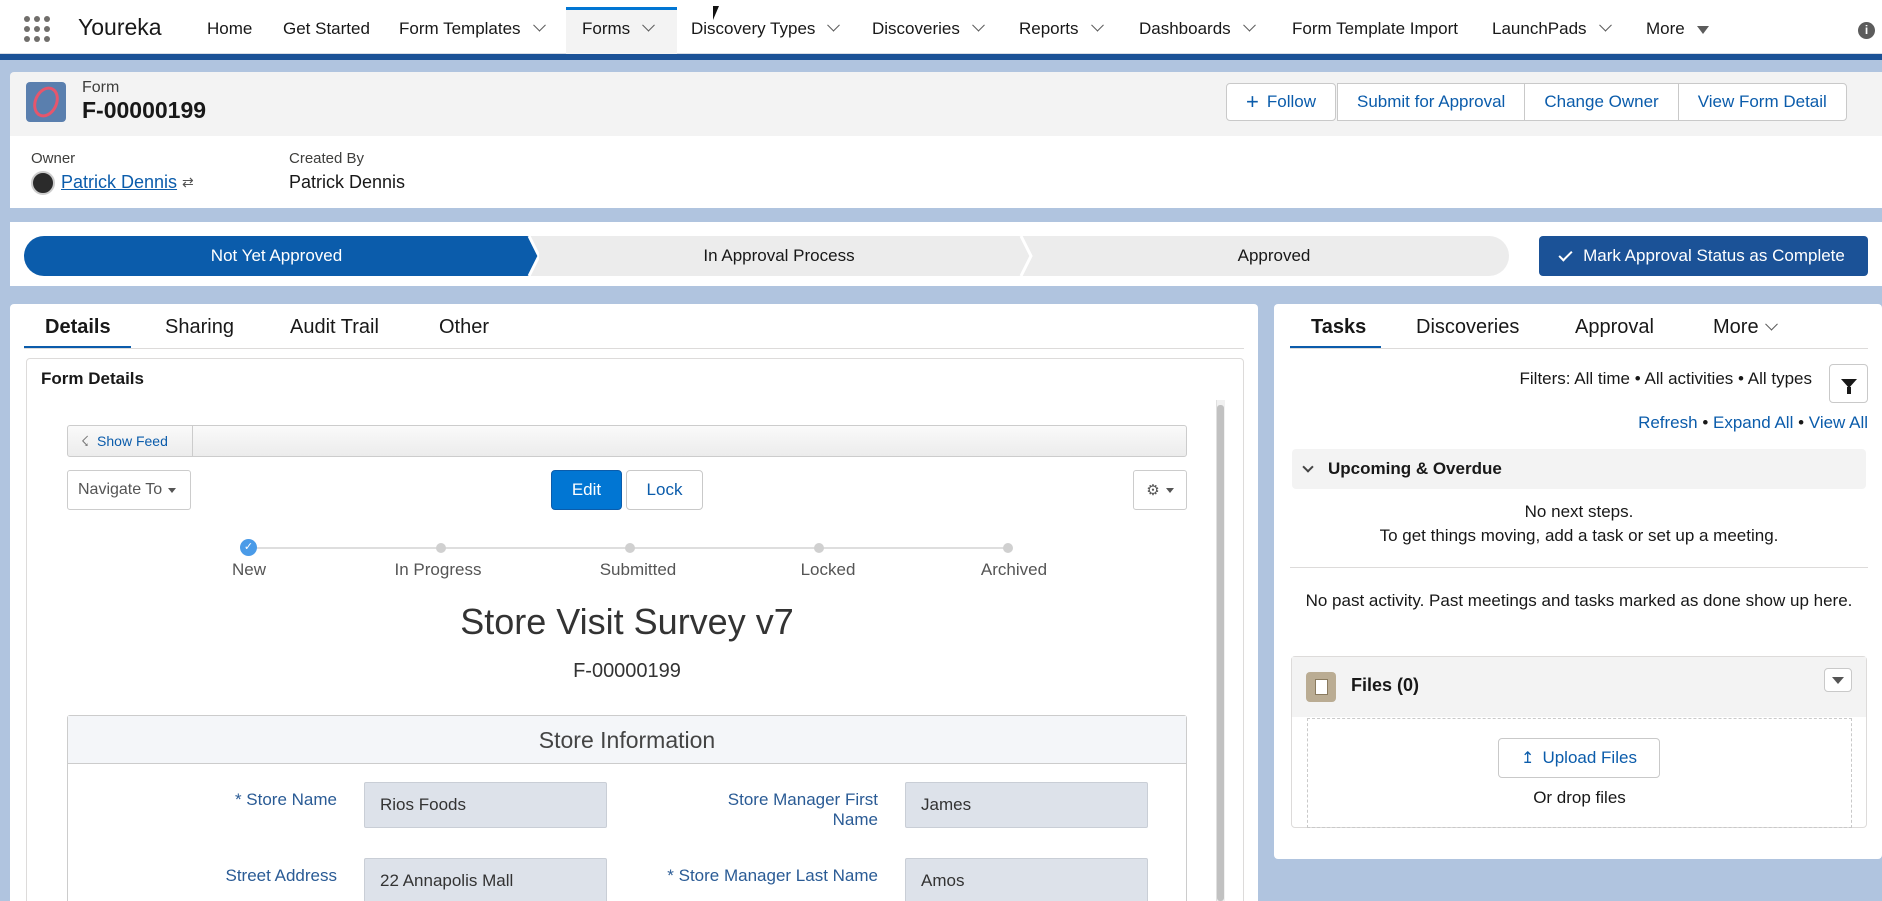 The image size is (1882, 901). I want to click on nav-item-discoveries: Discoveries, so click(928, 28).